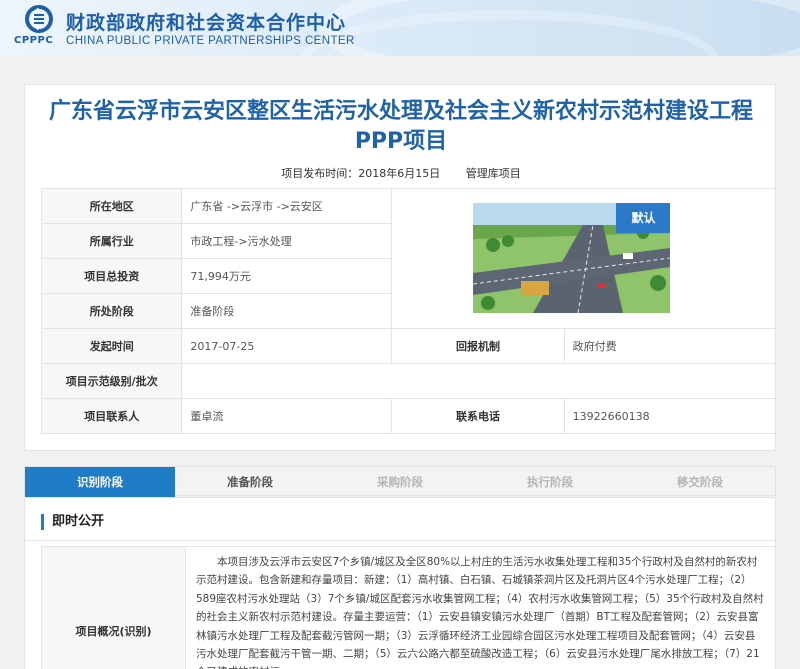 This screenshot has height=669, width=800. What do you see at coordinates (287, 311) in the screenshot?
I see `stage-value: 准备阶段` at bounding box center [287, 311].